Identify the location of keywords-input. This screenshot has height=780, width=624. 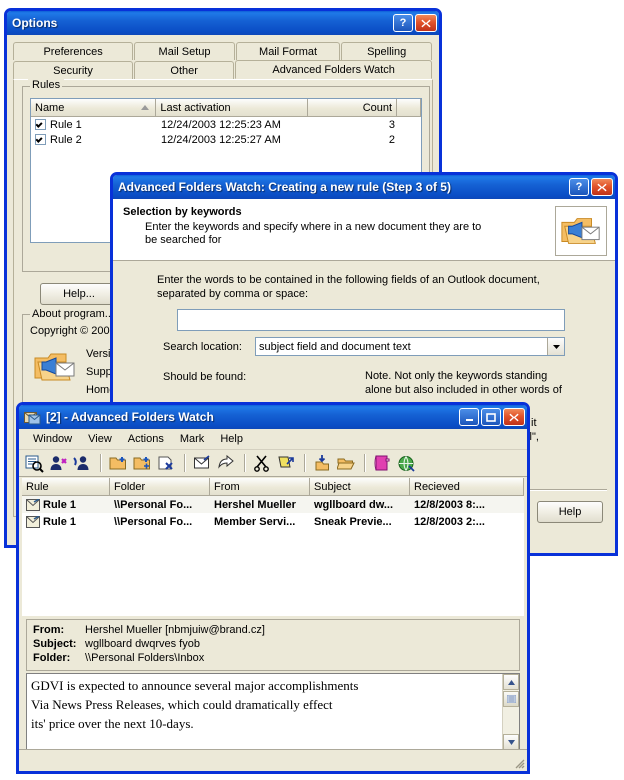
(371, 320).